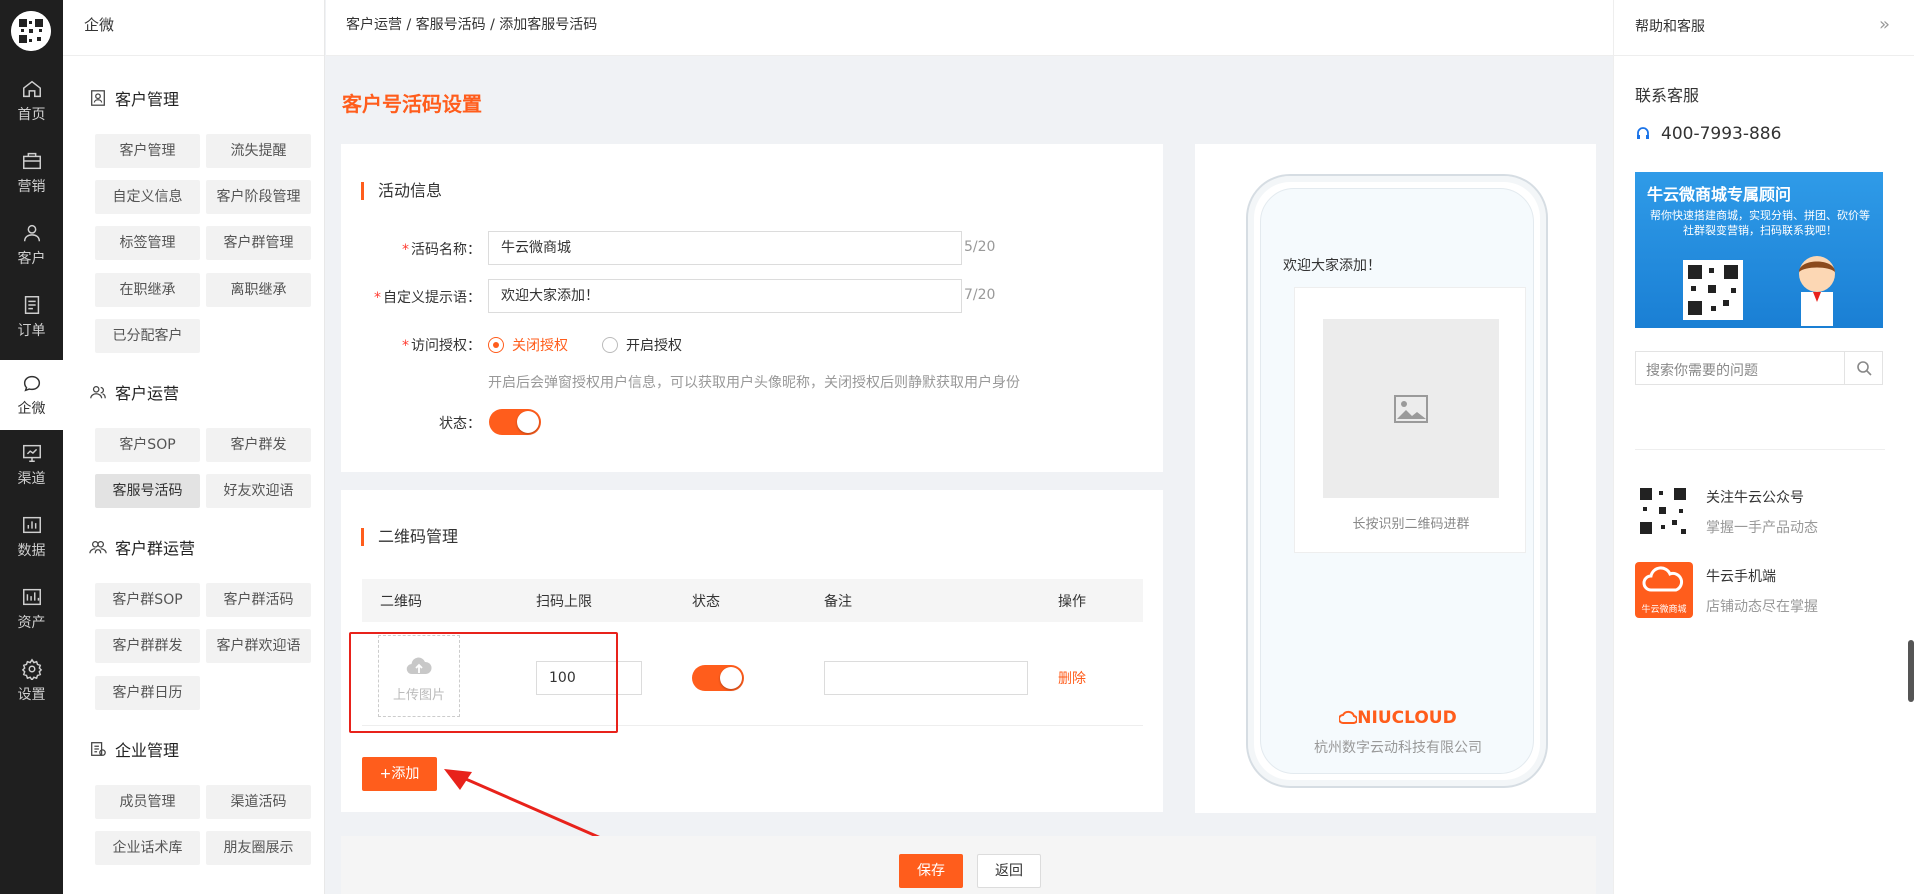  Describe the element at coordinates (446, 250) in the screenshot. I see `label-text: 活码名称：` at that location.